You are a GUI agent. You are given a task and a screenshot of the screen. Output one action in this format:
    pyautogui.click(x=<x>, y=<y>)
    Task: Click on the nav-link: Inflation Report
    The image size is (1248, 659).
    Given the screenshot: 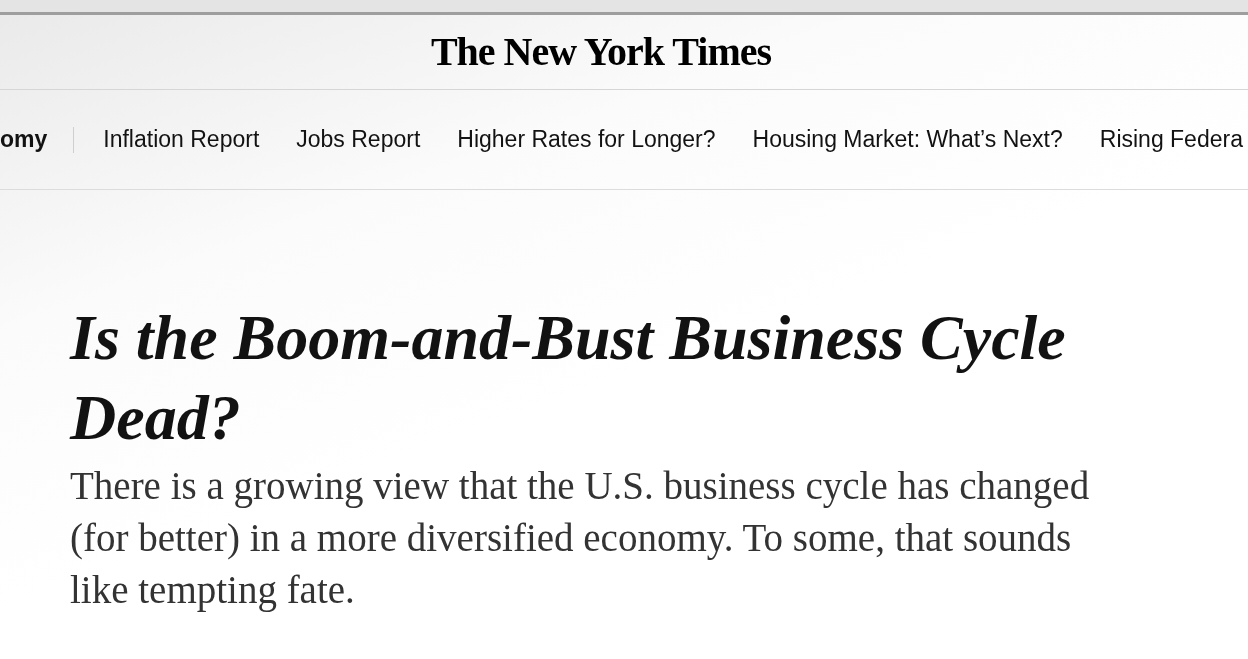 What is the action you would take?
    pyautogui.click(x=181, y=139)
    